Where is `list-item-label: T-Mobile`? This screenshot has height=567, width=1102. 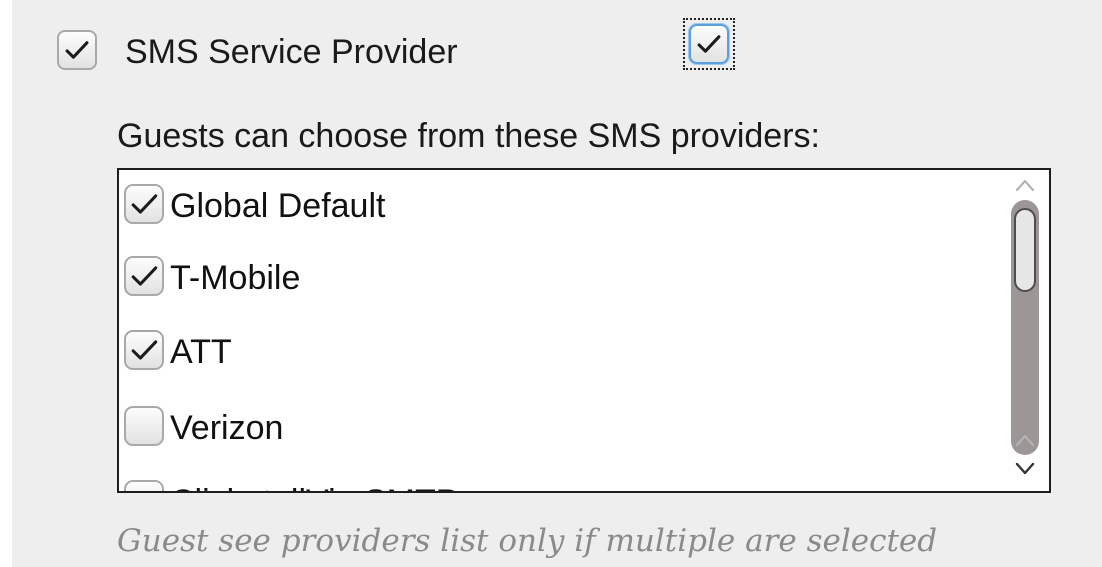 list-item-label: T-Mobile is located at coordinates (235, 278).